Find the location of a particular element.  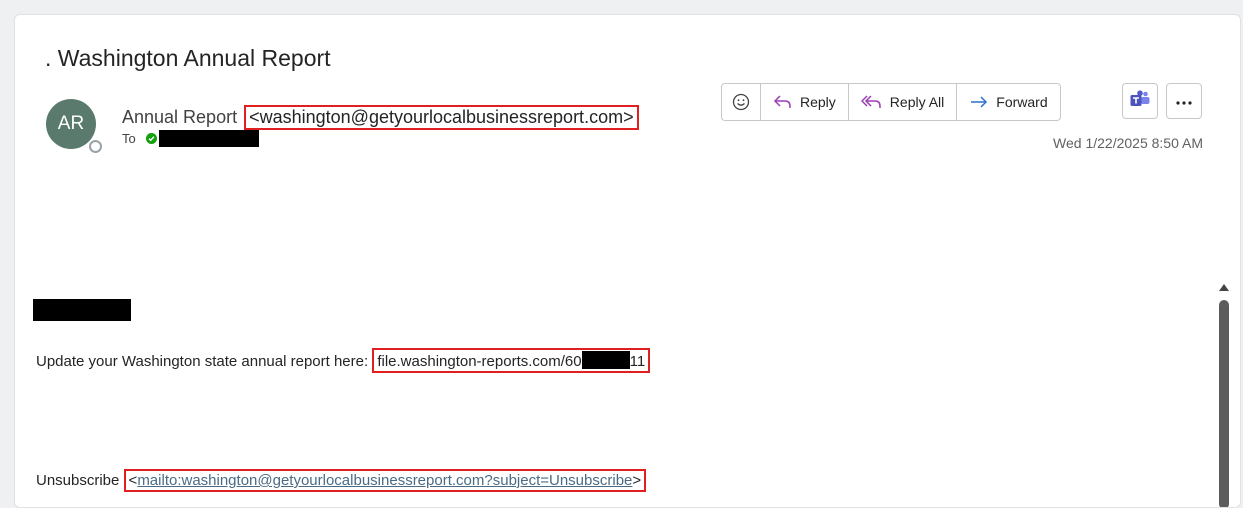

sender-avatar: AR is located at coordinates (71, 124).